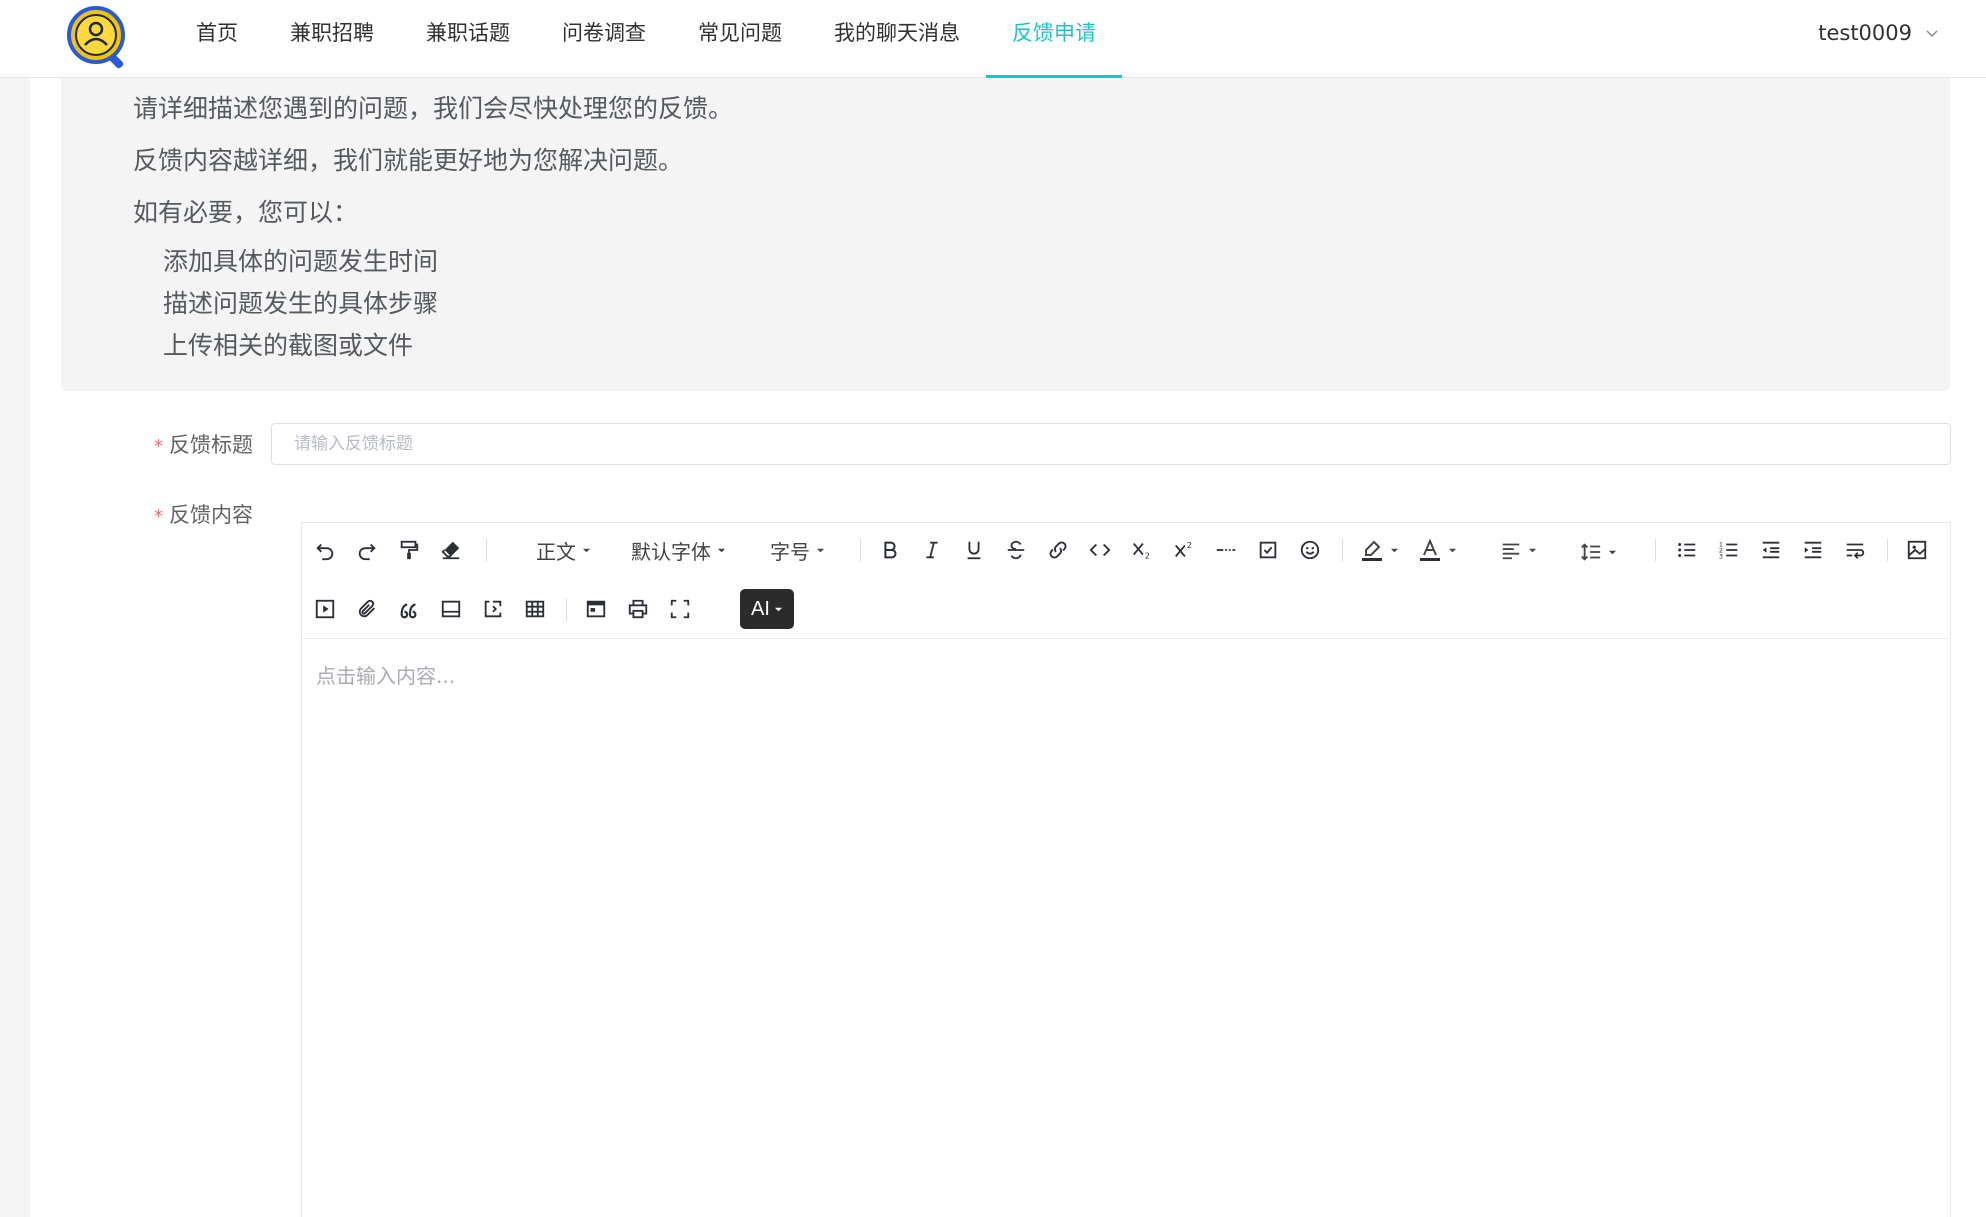 Image resolution: width=1986 pixels, height=1217 pixels. Describe the element at coordinates (1268, 550) in the screenshot. I see `task-list-icon` at that location.